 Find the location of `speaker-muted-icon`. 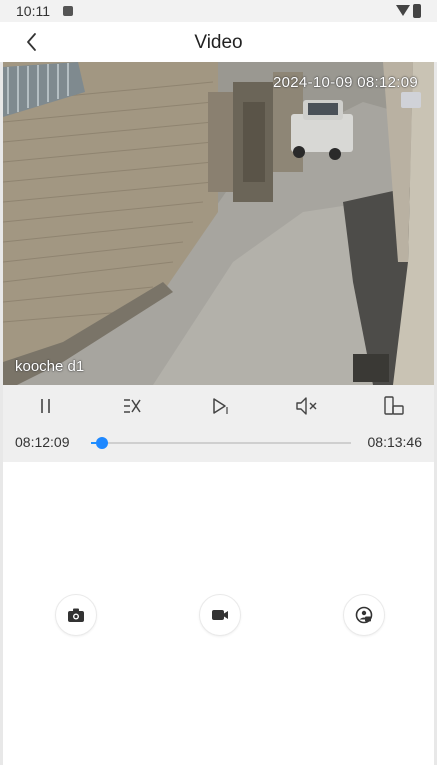

speaker-muted-icon is located at coordinates (306, 406).